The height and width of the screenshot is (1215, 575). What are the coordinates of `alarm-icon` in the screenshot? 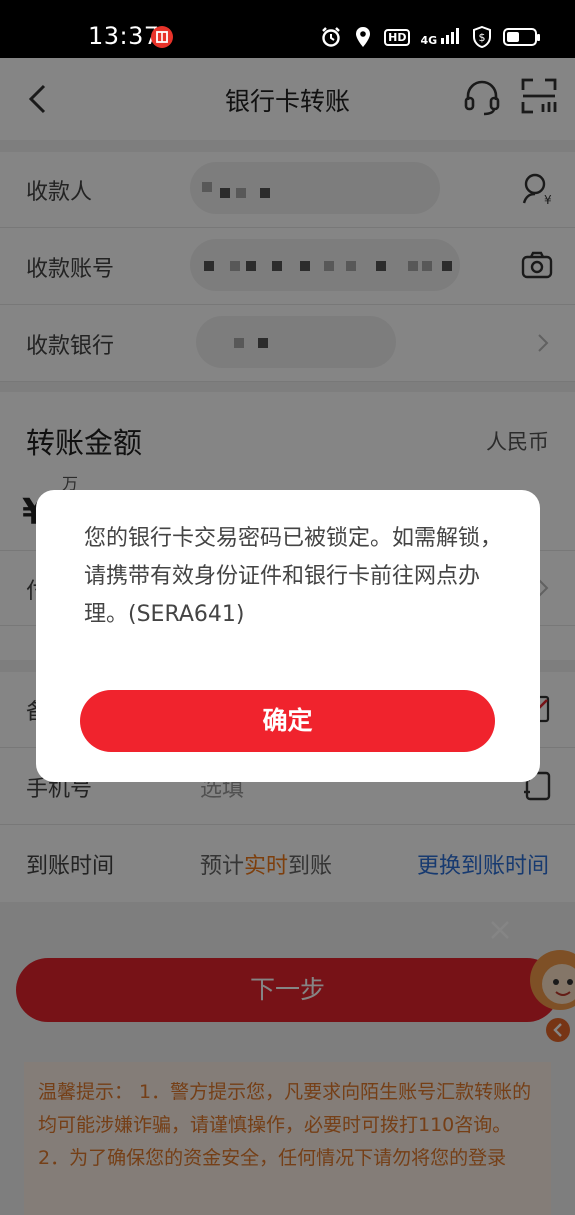 It's located at (331, 37).